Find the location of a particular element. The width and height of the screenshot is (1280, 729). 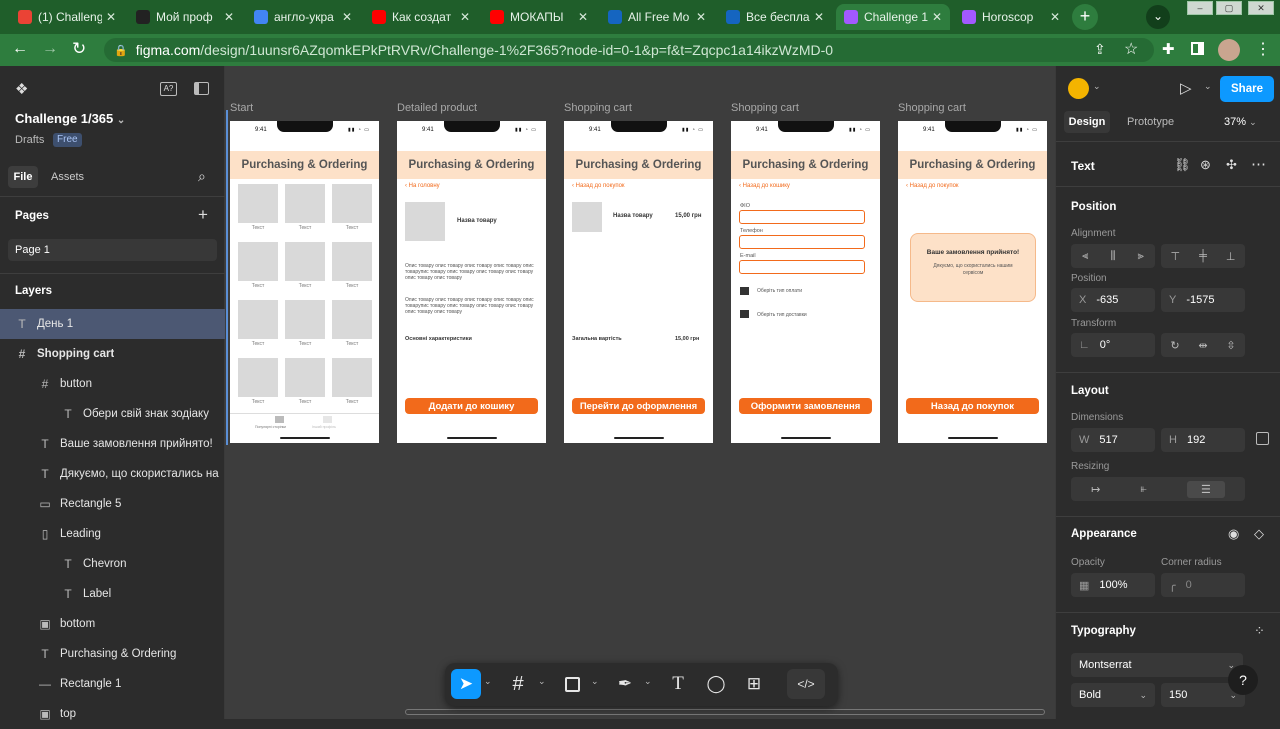

extensions-icon: ✚ is located at coordinates (1168, 49).